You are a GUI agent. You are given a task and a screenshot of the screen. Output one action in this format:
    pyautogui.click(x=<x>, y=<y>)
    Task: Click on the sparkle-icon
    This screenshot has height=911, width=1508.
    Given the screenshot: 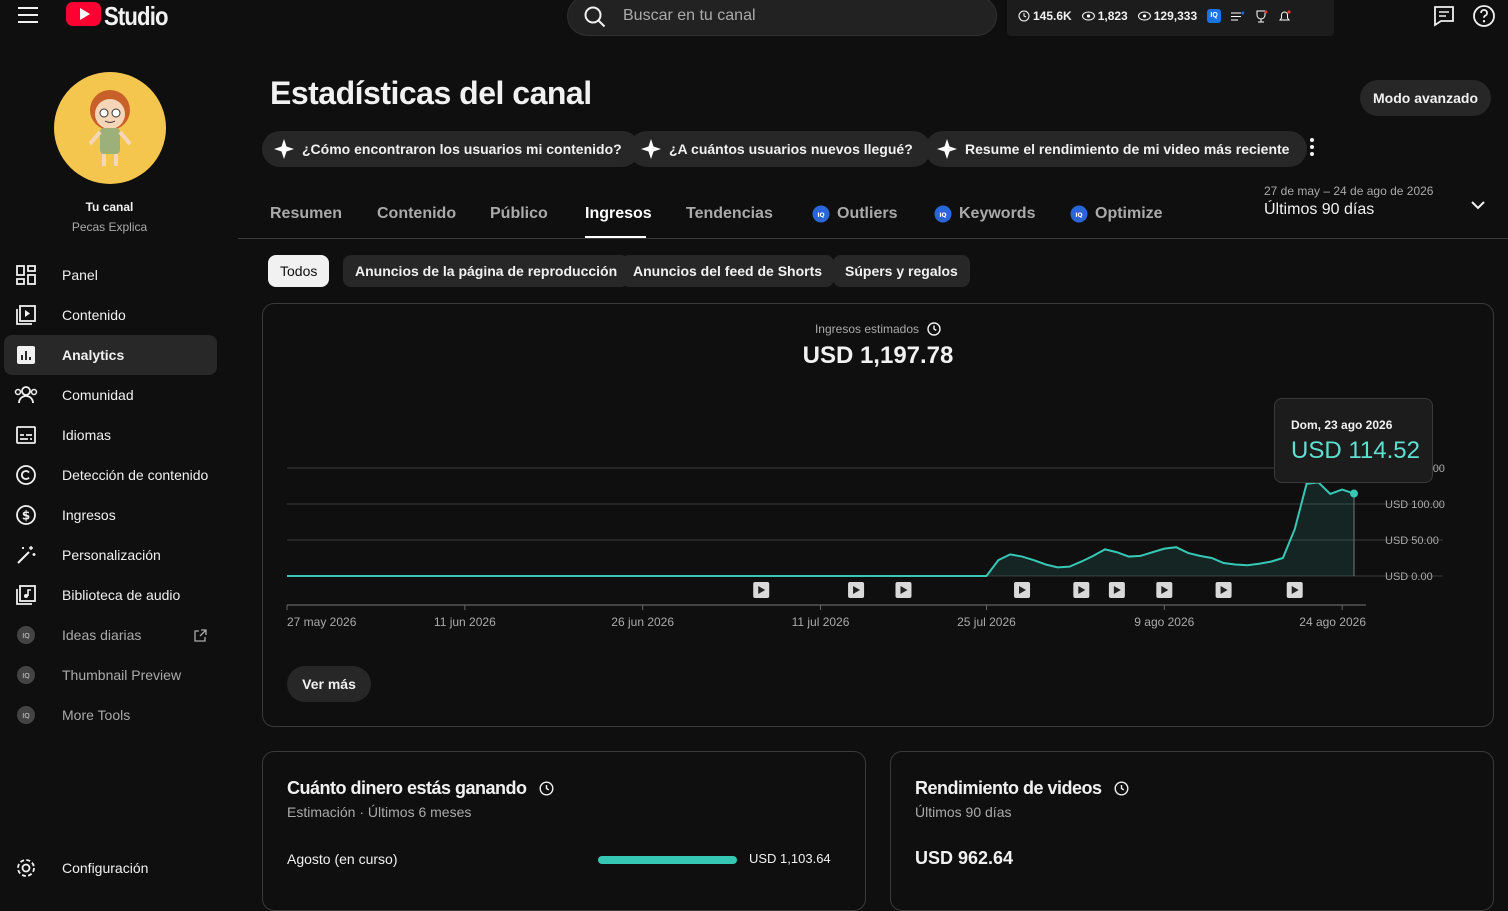 What is the action you would take?
    pyautogui.click(x=947, y=149)
    